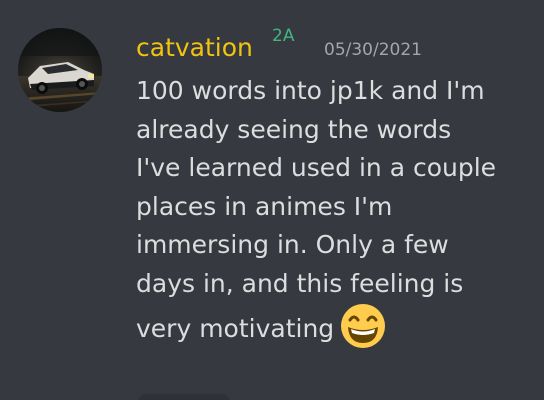 The width and height of the screenshot is (544, 400). Describe the element at coordinates (235, 328) in the screenshot. I see `message-line: very motivating` at that location.